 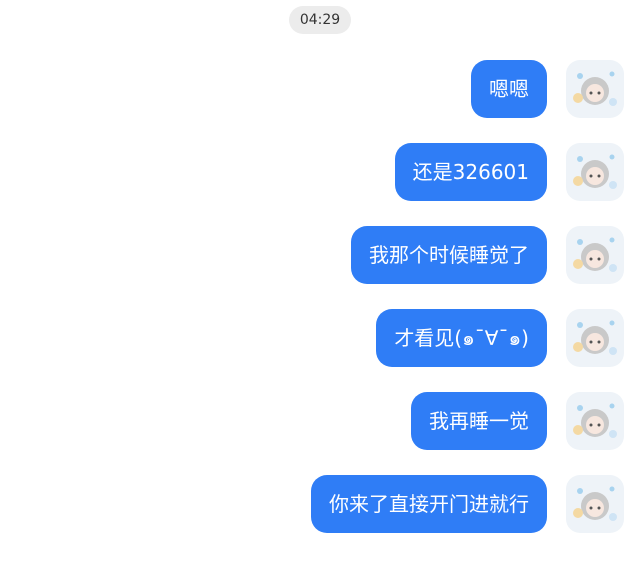 I want to click on sent-message-bubble: 我再睡一觉, so click(x=479, y=421).